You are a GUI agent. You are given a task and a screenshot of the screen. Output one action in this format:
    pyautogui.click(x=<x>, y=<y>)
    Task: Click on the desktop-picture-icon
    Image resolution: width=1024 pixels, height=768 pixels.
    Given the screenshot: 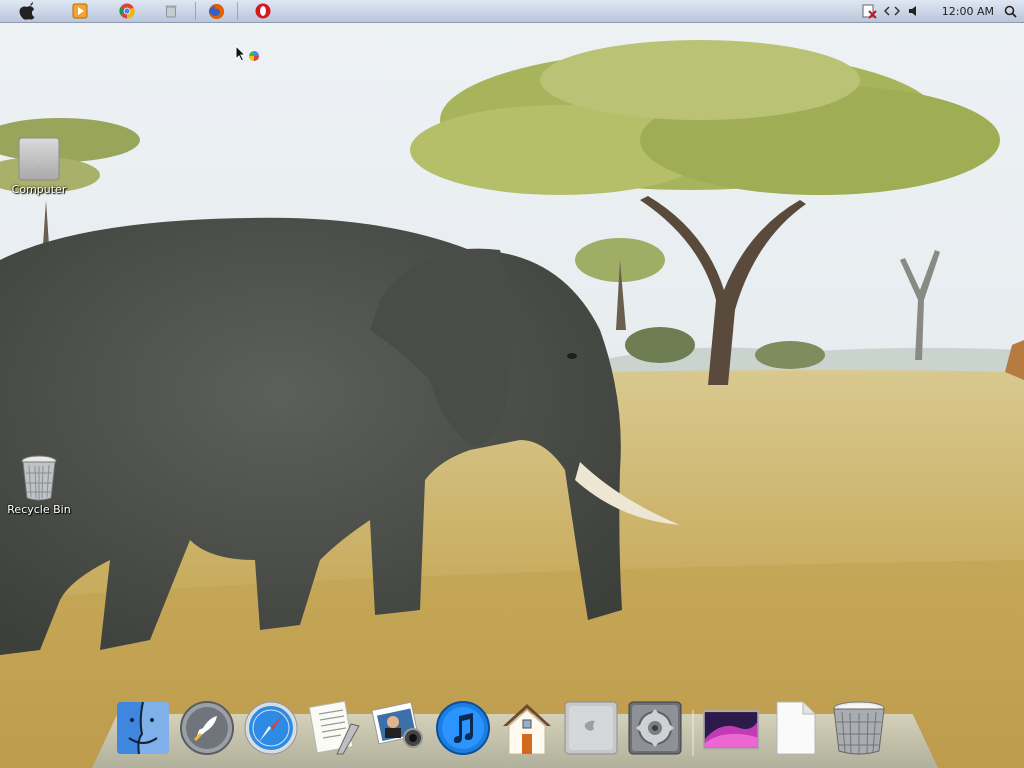 What is the action you would take?
    pyautogui.click(x=731, y=725)
    